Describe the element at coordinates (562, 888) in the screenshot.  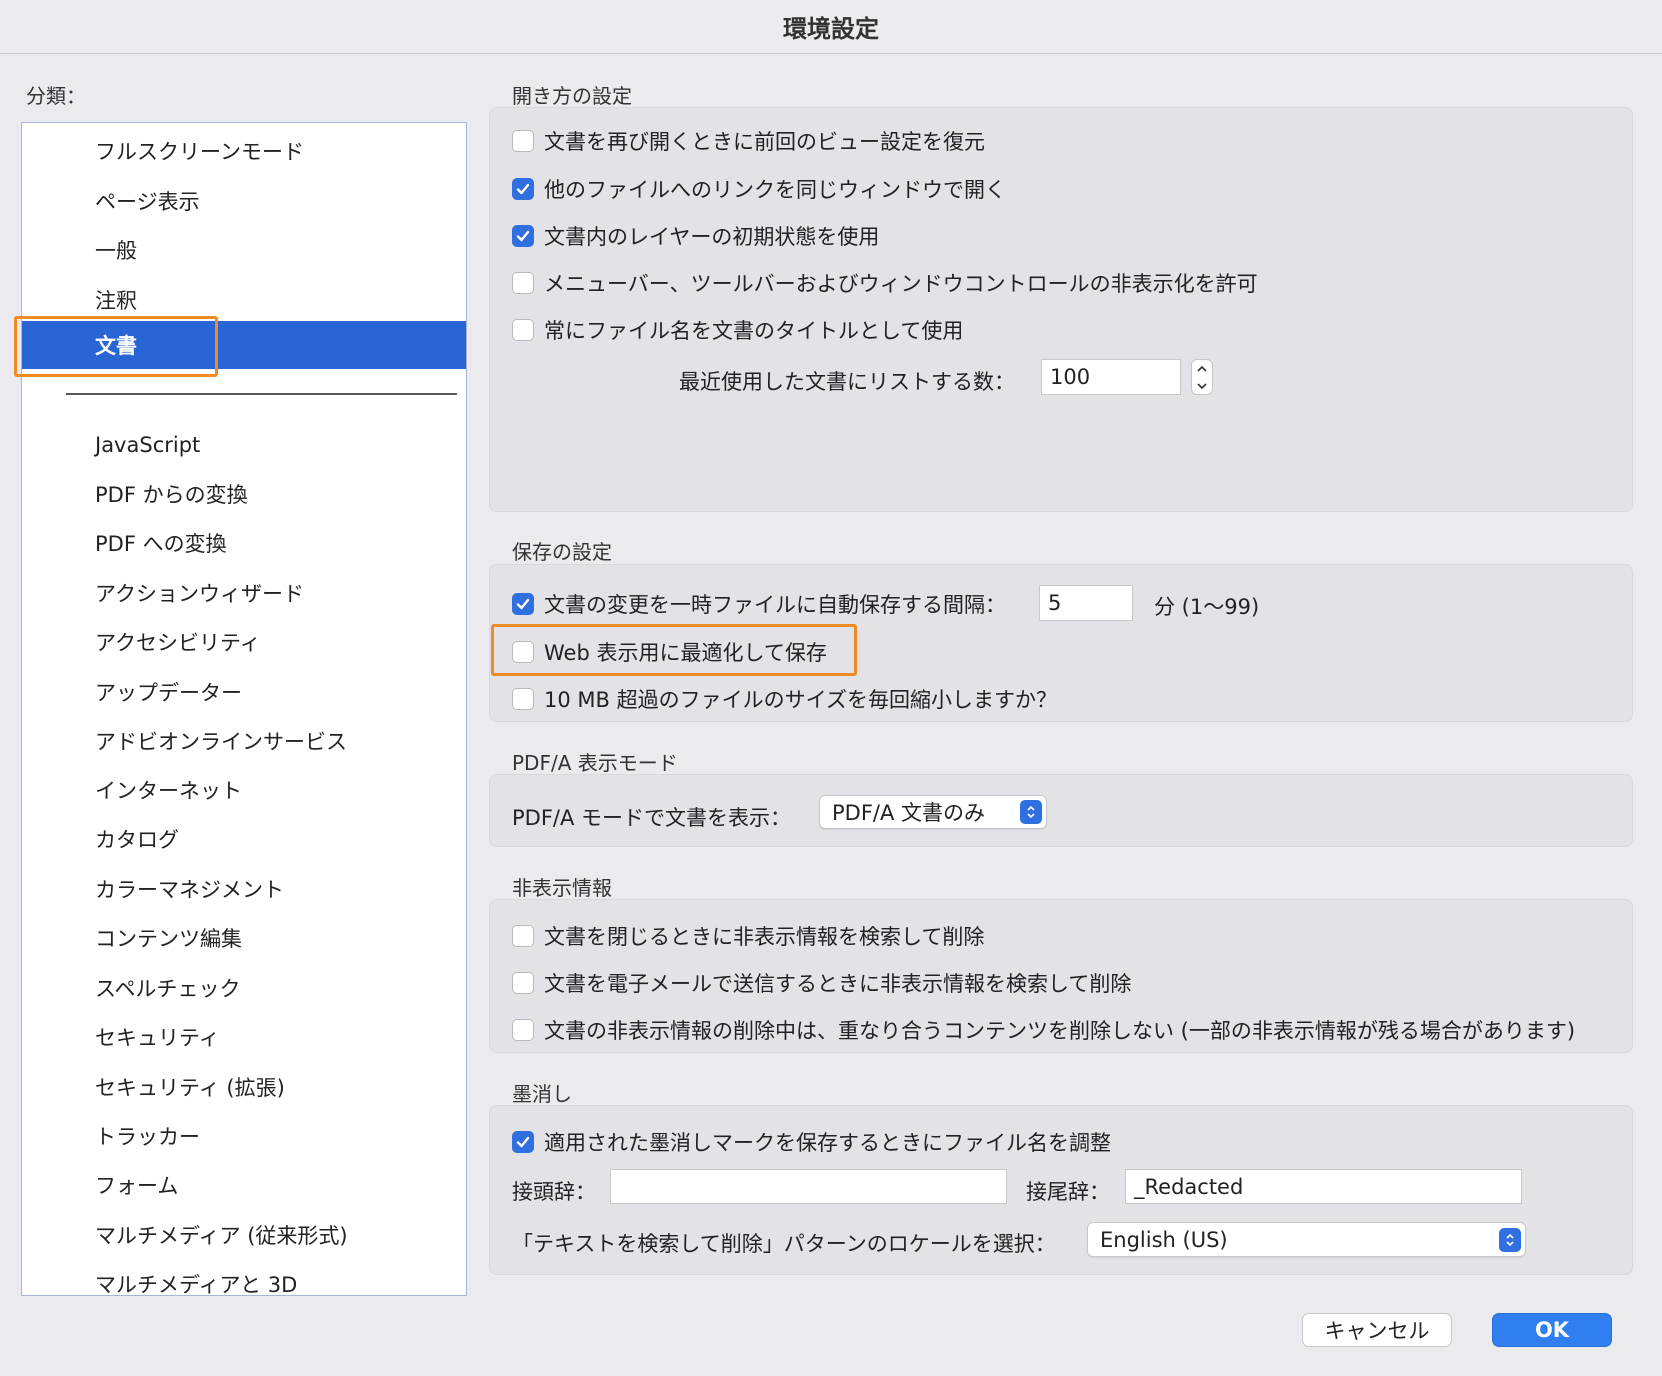
I see `hidden-info-title: 非表示情報` at that location.